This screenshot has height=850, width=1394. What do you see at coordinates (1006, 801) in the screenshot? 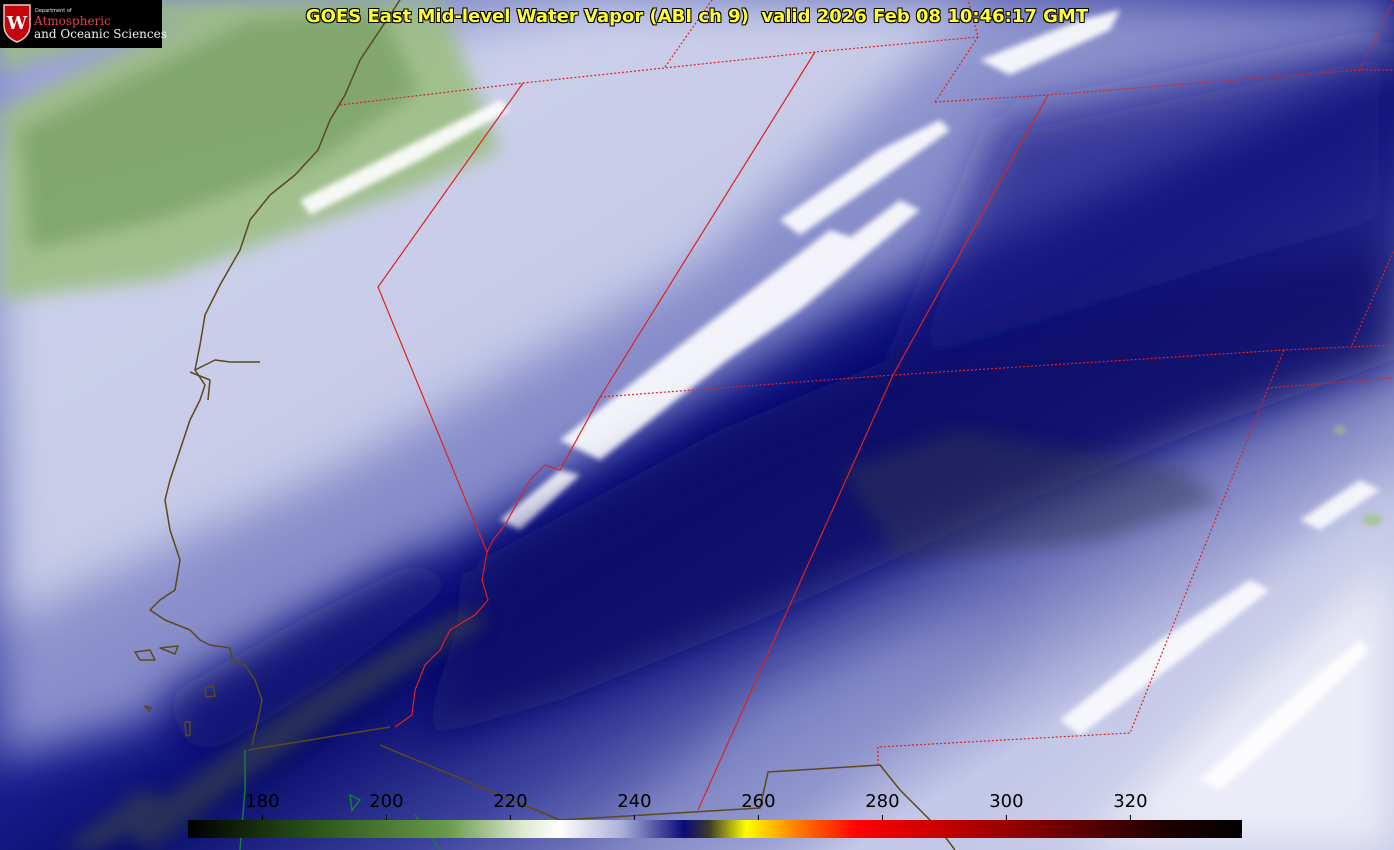
I see `colorbar-tick-label: 300` at bounding box center [1006, 801].